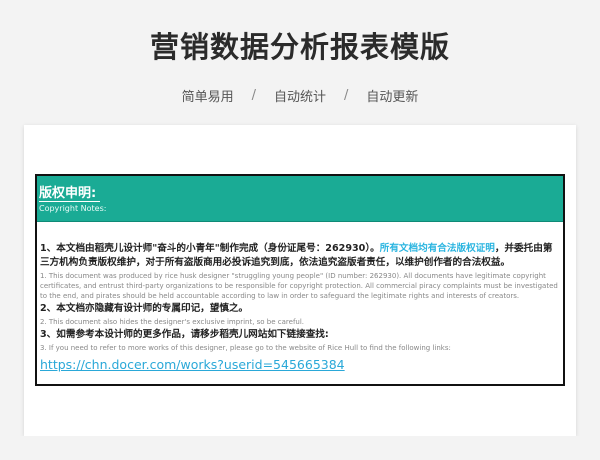  What do you see at coordinates (207, 97) in the screenshot?
I see `subtitle-item-easy: 简单易用` at bounding box center [207, 97].